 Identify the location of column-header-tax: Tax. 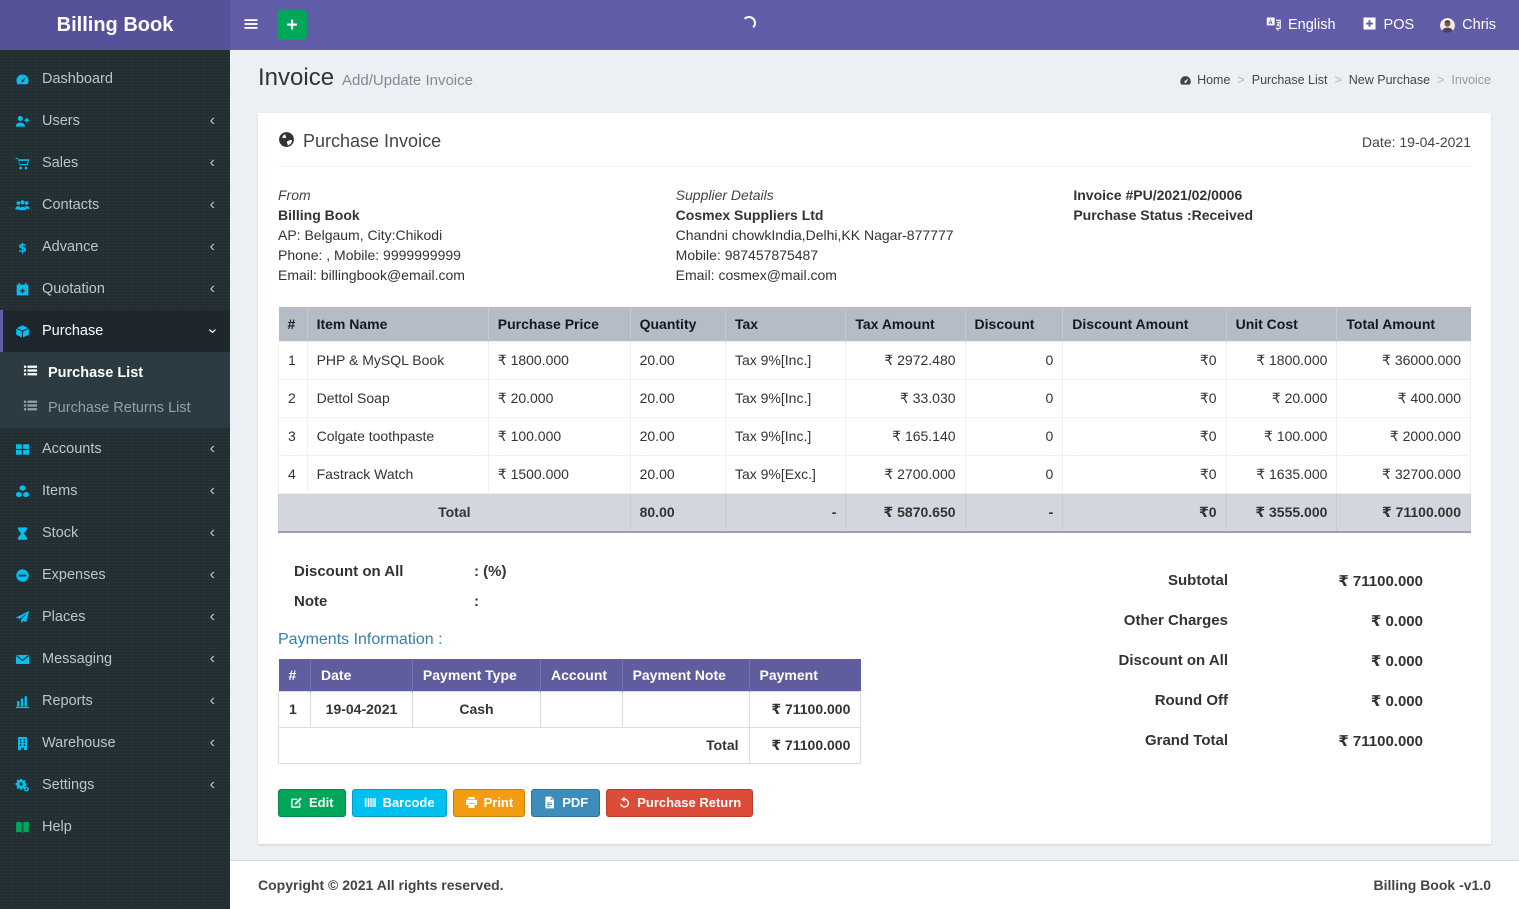
(786, 323).